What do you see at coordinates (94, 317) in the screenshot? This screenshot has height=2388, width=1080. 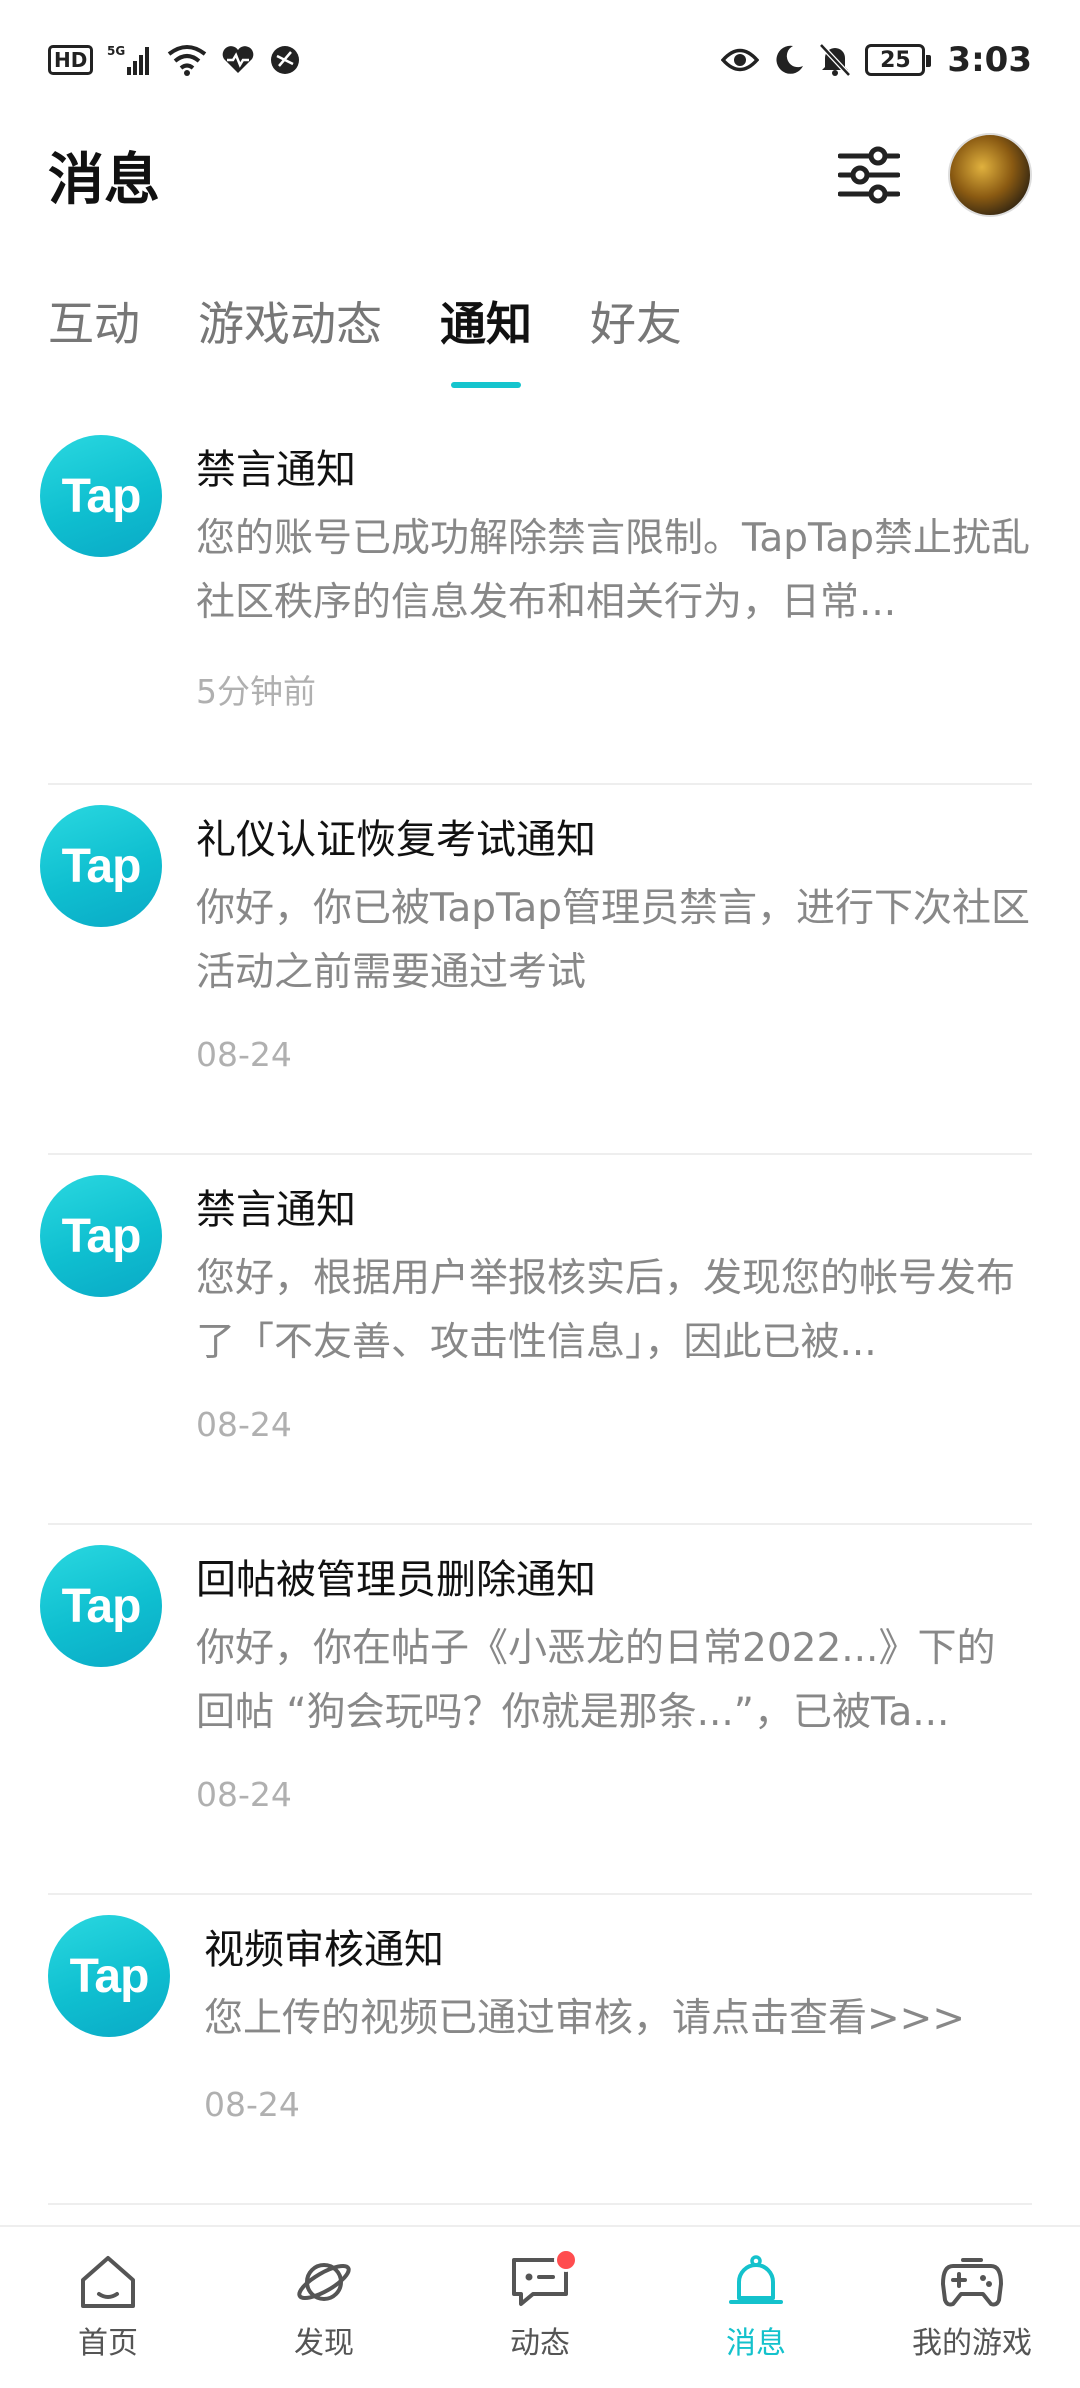 I see `tab-interaction: 互动` at bounding box center [94, 317].